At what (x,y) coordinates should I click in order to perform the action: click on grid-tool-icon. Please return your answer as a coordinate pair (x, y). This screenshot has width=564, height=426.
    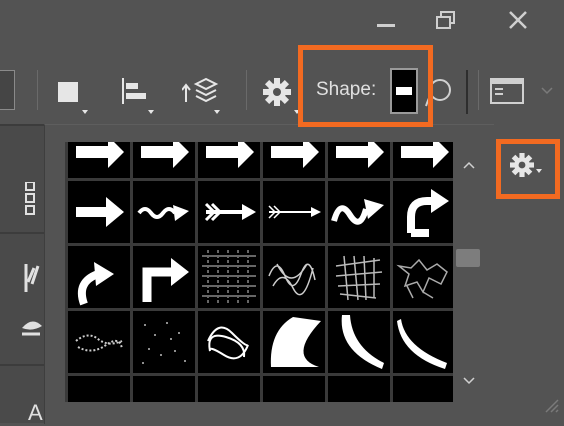
    Looking at the image, I should click on (31, 199).